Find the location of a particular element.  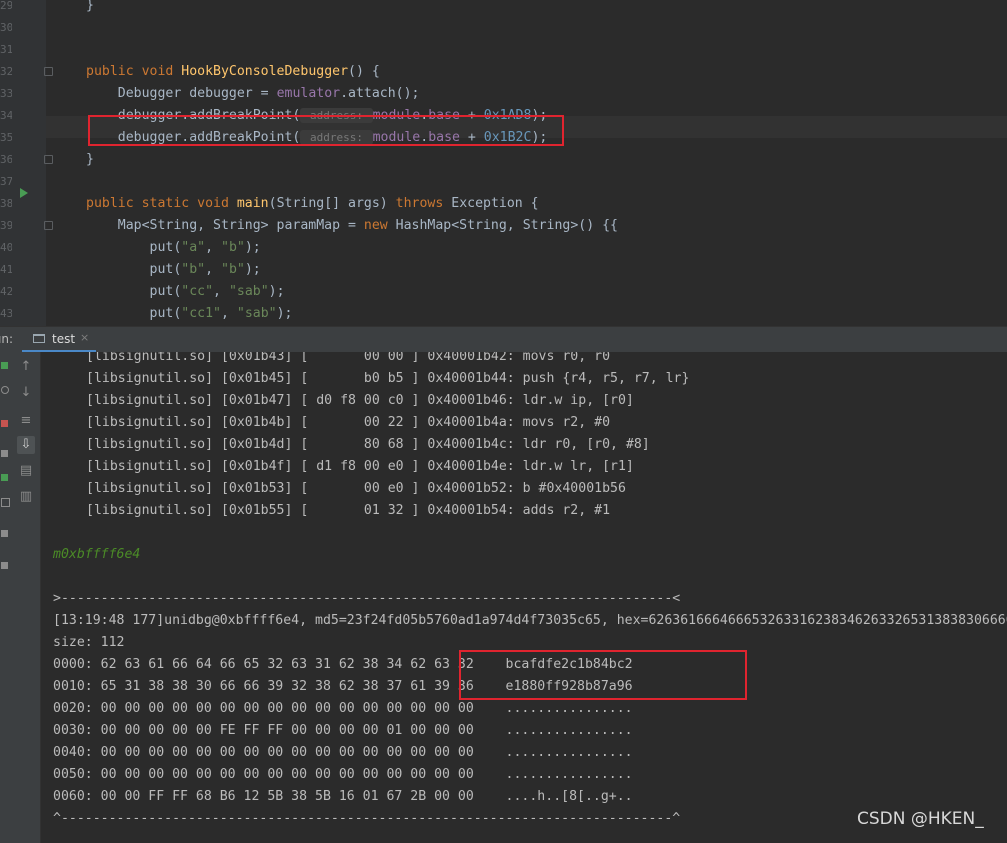

code-line: put("a", "b"); is located at coordinates (173, 248).